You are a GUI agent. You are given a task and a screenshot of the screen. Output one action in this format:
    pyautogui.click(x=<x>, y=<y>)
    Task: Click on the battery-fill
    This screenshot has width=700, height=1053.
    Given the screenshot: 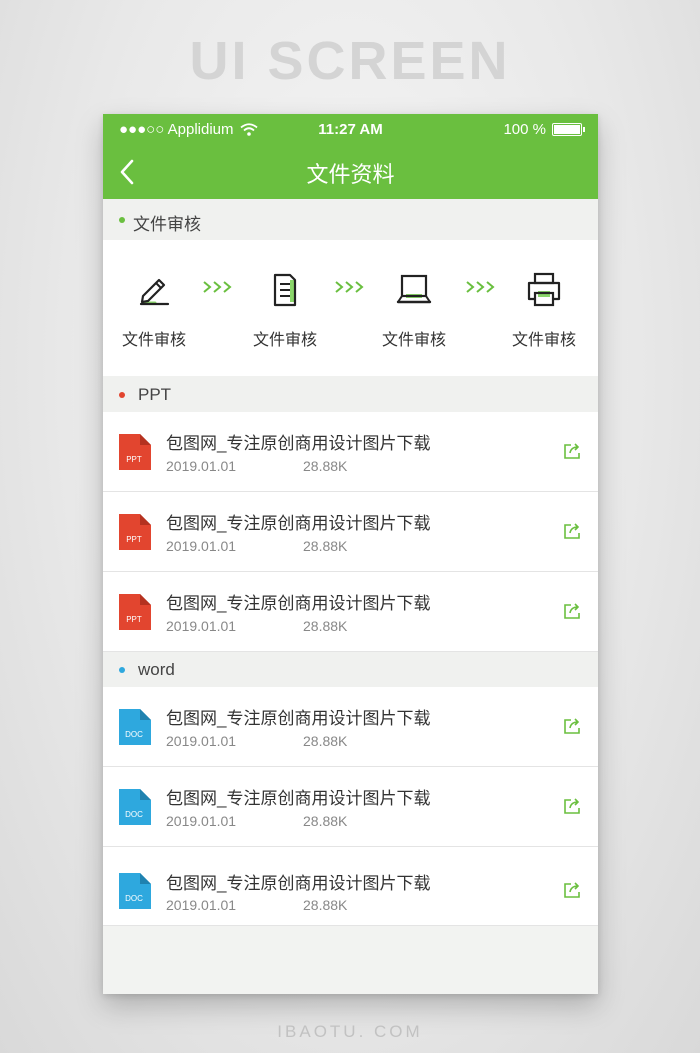 What is the action you would take?
    pyautogui.click(x=567, y=129)
    